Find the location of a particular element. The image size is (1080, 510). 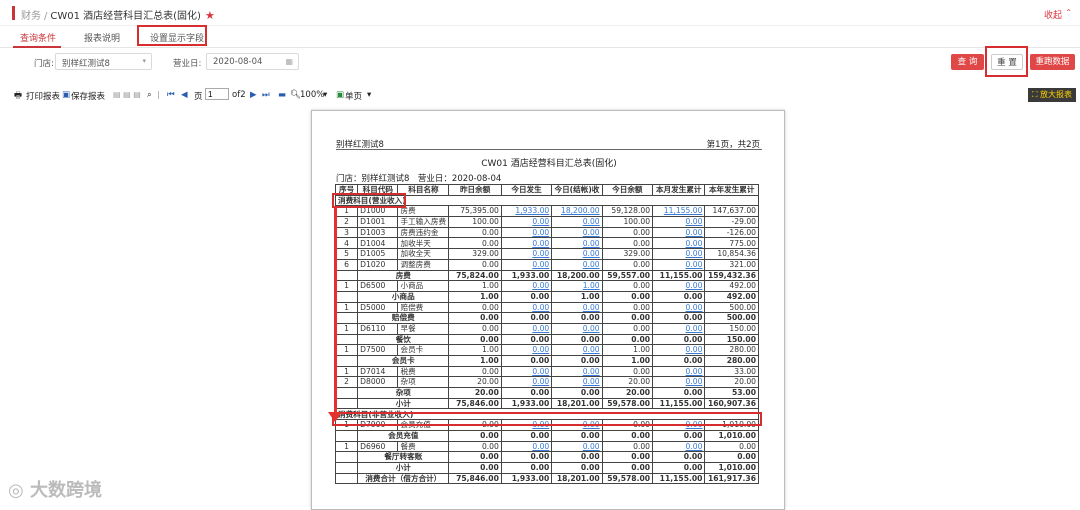

single-page-dropdown-icon: ▾ is located at coordinates (369, 95).